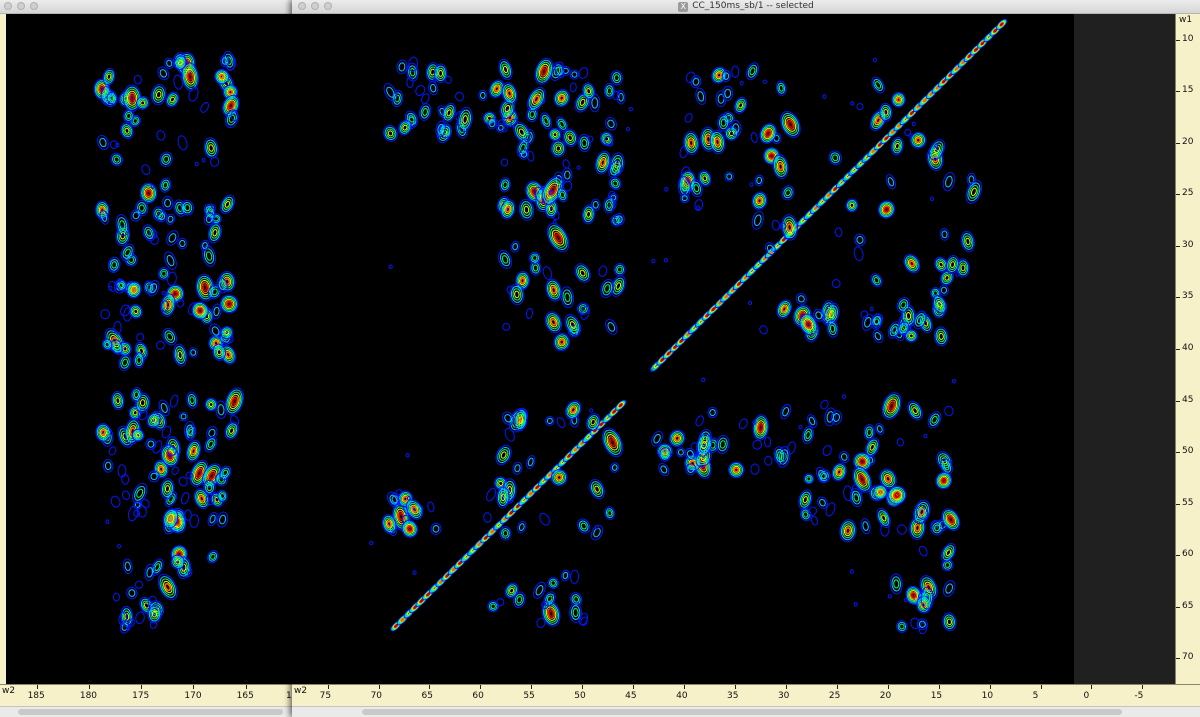 Image resolution: width=1200 pixels, height=717 pixels. What do you see at coordinates (742, 712) in the screenshot?
I see `main-scrollbar-thumb` at bounding box center [742, 712].